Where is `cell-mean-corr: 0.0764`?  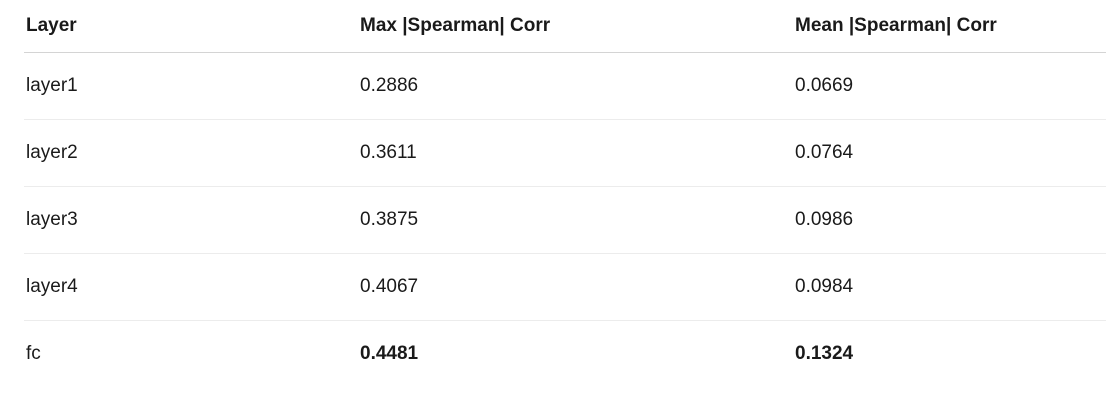
cell-mean-corr: 0.0764 is located at coordinates (949, 153).